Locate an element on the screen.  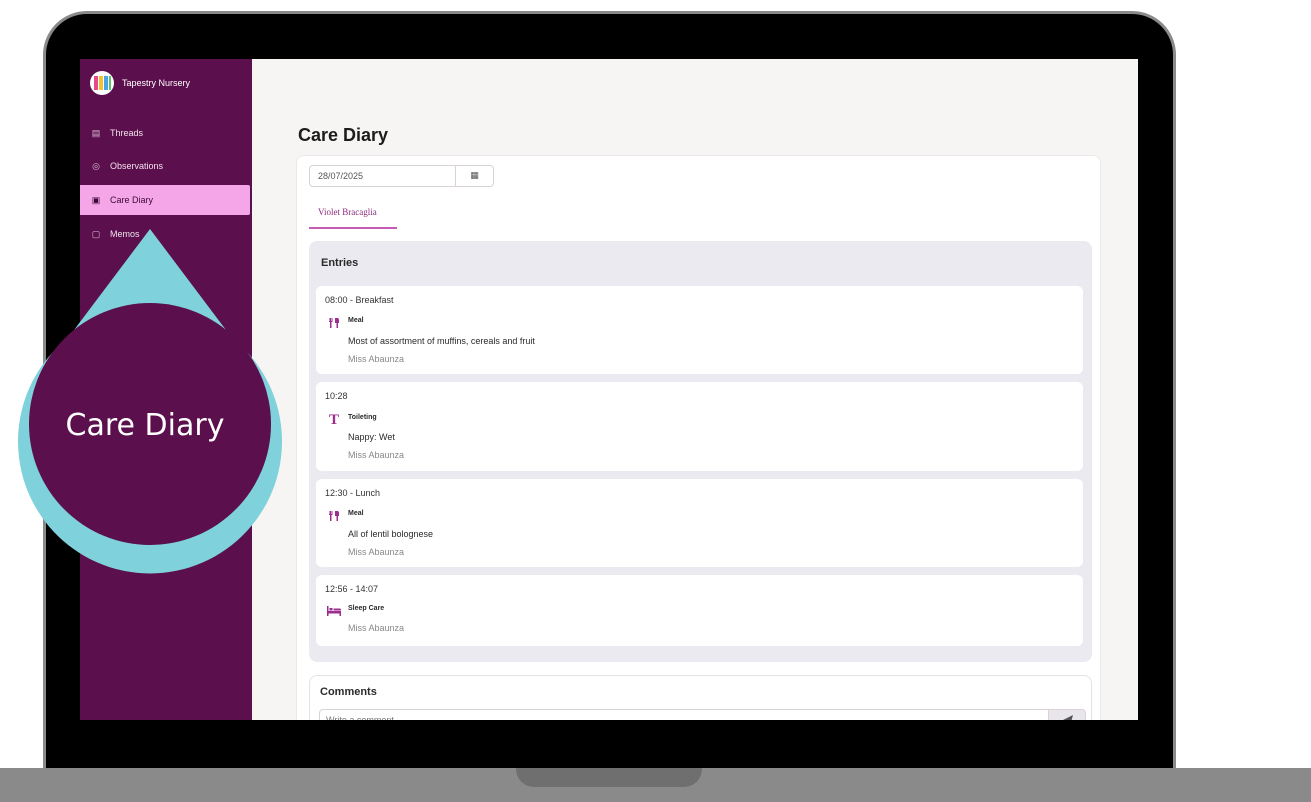
entry-time: 12:30 - Lunch is located at coordinates (353, 493).